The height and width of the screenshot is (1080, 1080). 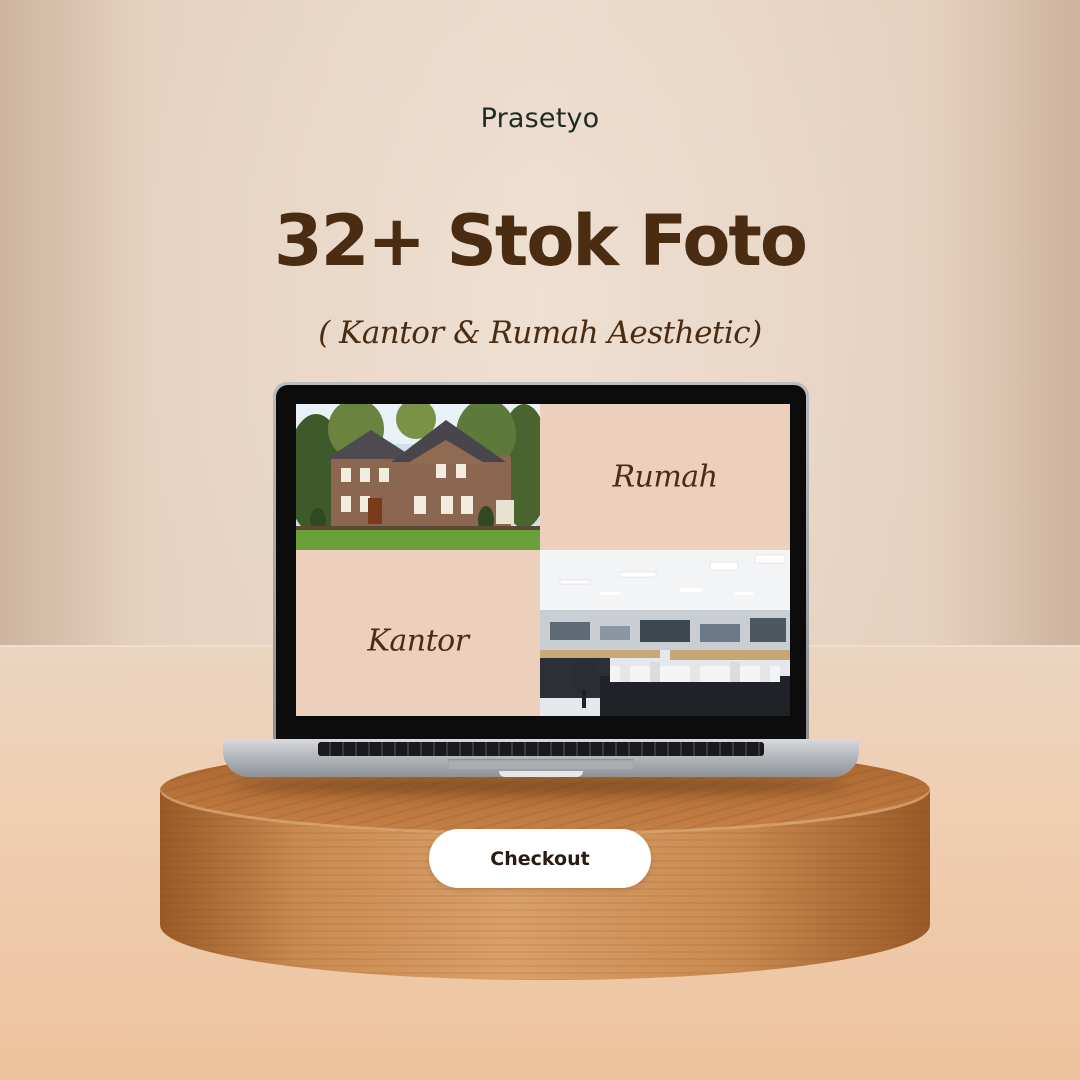 I want to click on house-photo-tile, so click(x=418, y=477).